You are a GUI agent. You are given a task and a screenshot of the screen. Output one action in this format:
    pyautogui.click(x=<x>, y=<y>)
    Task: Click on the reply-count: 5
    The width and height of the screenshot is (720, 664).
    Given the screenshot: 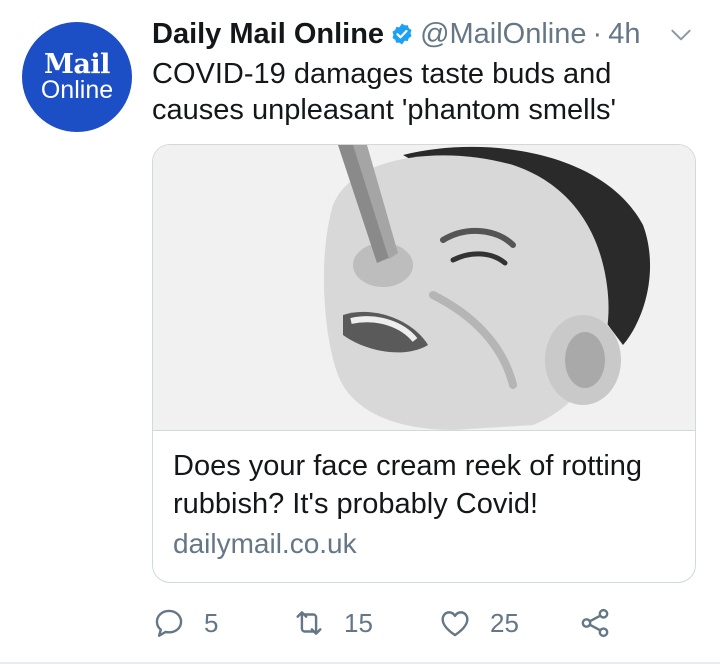 What is the action you would take?
    pyautogui.click(x=211, y=622)
    